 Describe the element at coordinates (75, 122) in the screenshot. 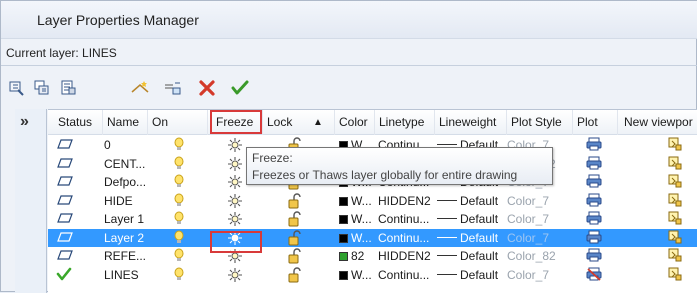

I see `column-status: Status` at that location.